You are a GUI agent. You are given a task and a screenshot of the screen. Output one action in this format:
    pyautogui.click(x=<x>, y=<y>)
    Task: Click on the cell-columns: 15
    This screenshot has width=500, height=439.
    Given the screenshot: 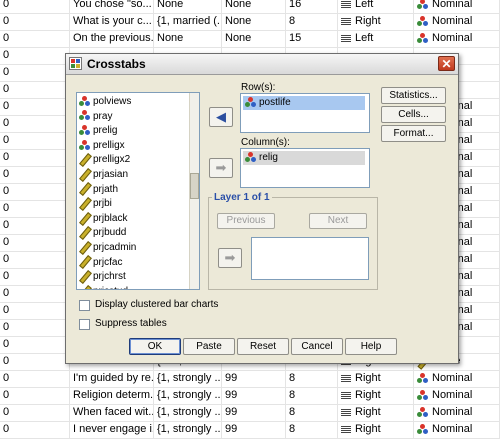 What is the action you would take?
    pyautogui.click(x=312, y=38)
    